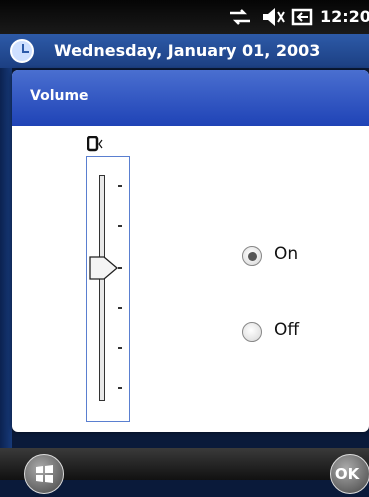 This screenshot has width=369, height=497. I want to click on ok-button: OK, so click(349, 474).